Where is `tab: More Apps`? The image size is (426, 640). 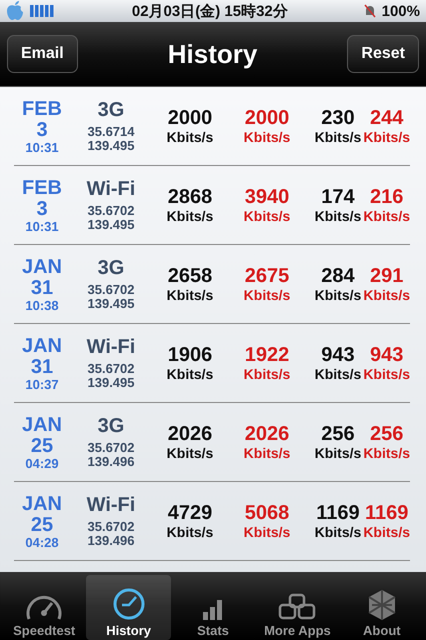 tab: More Apps is located at coordinates (297, 607).